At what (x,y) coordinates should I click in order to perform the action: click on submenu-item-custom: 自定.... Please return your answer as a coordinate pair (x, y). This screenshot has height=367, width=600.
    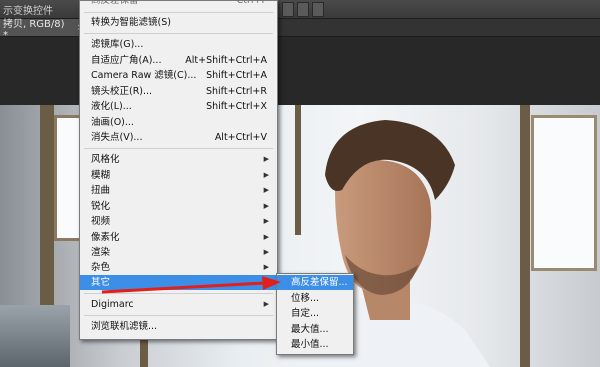
    Looking at the image, I should click on (315, 313).